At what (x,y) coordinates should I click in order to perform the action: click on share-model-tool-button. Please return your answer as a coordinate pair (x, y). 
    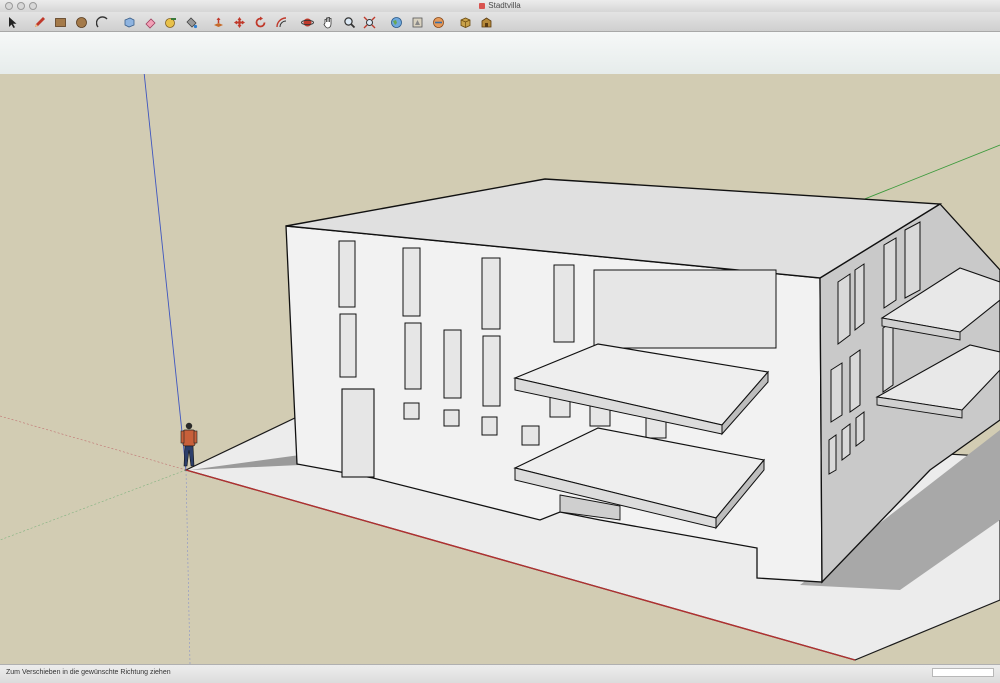
    Looking at the image, I should click on (417, 22).